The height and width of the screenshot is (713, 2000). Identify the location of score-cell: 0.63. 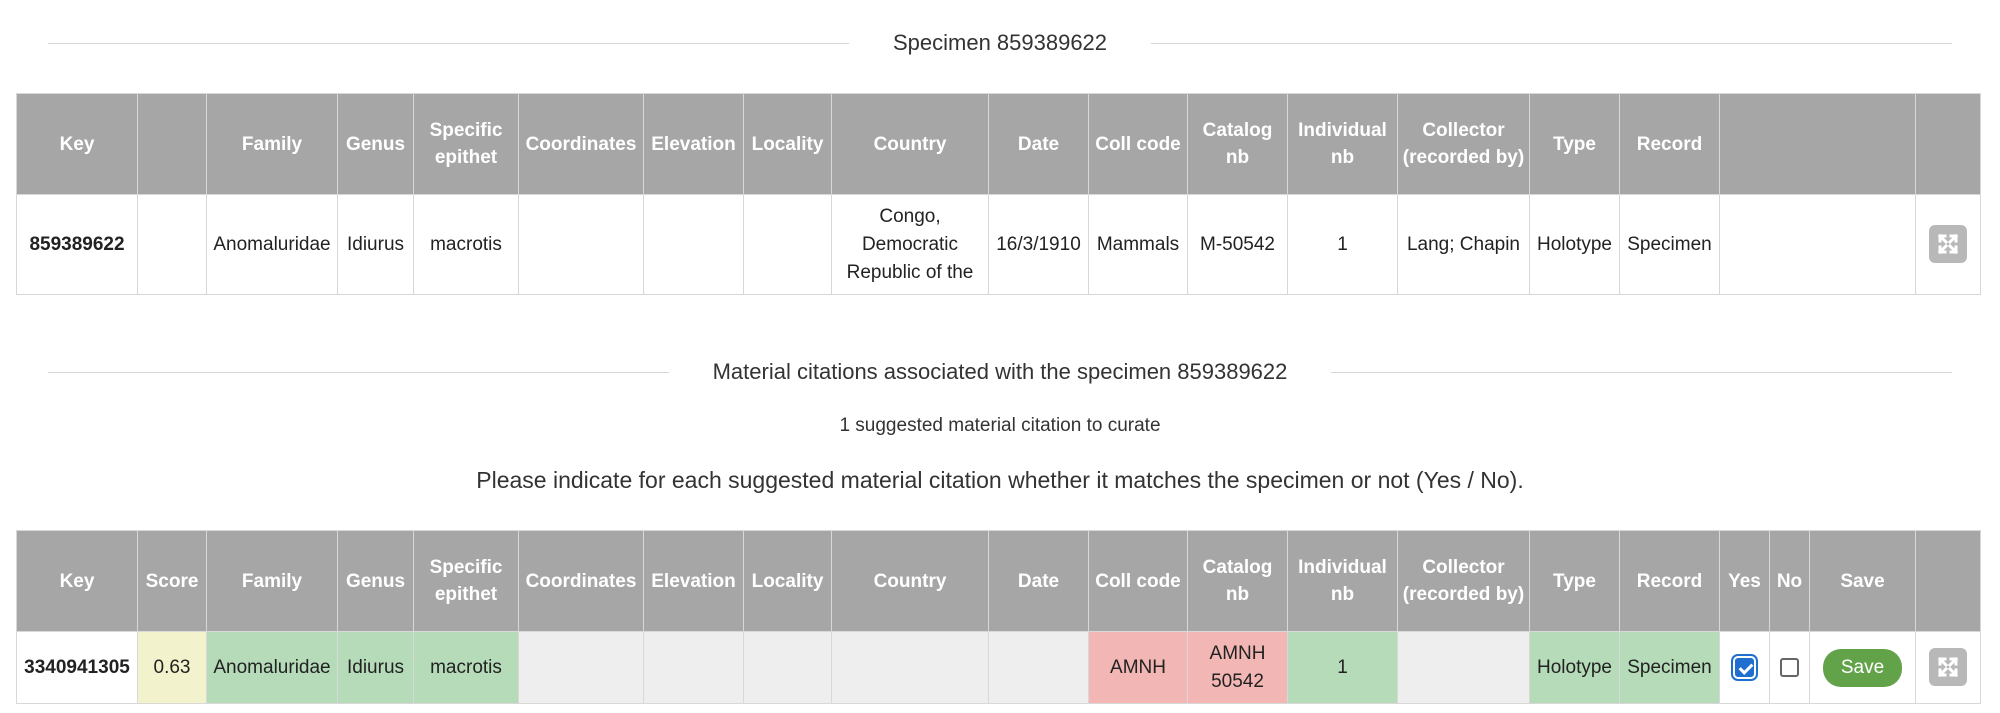
(172, 667).